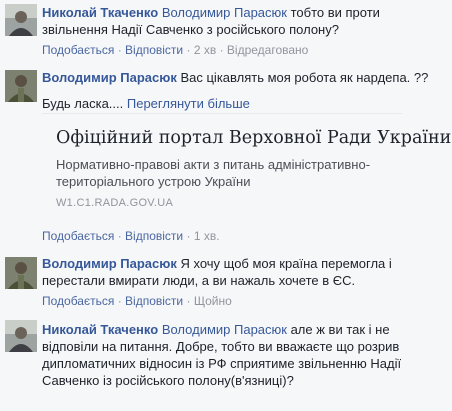 The height and width of the screenshot is (411, 452). What do you see at coordinates (253, 138) in the screenshot?
I see `link-preview-title: Офіційний портал Верховної Ради України` at bounding box center [253, 138].